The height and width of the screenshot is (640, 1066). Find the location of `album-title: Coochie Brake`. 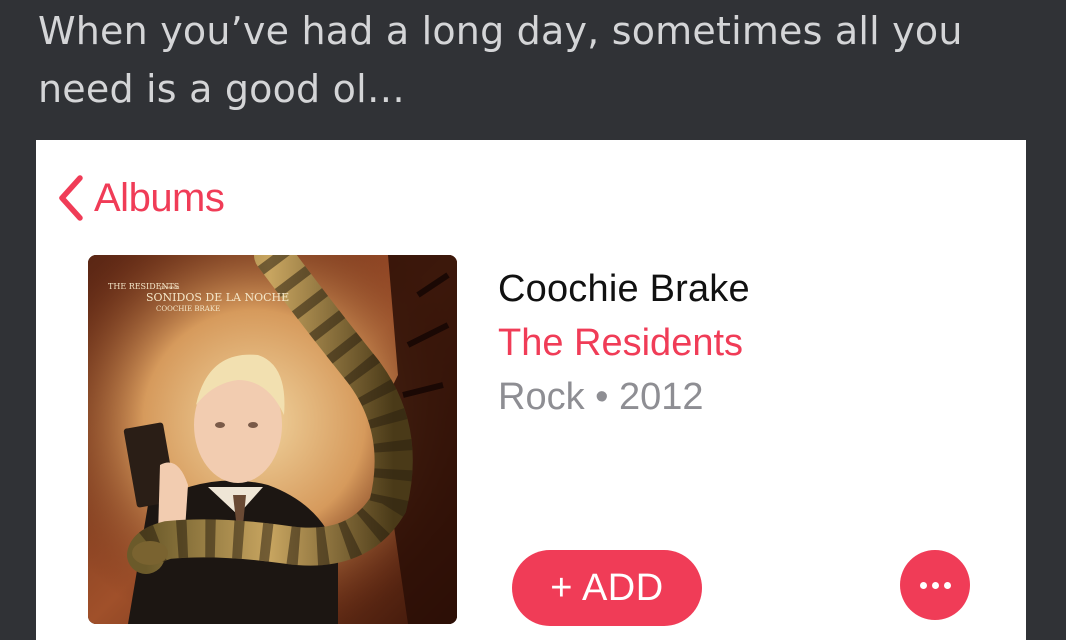

album-title: Coochie Brake is located at coordinates (624, 289).